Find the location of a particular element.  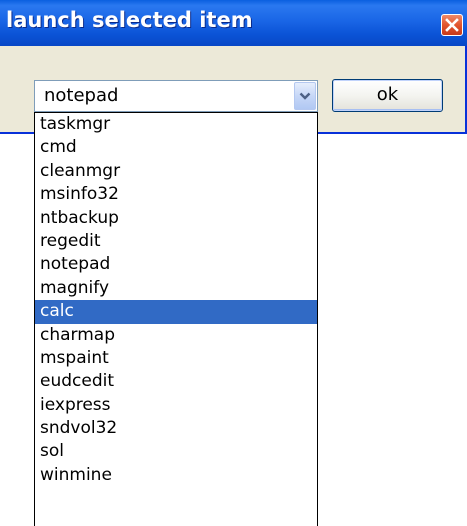

dropdown-option-regedit: regedit is located at coordinates (176, 241).